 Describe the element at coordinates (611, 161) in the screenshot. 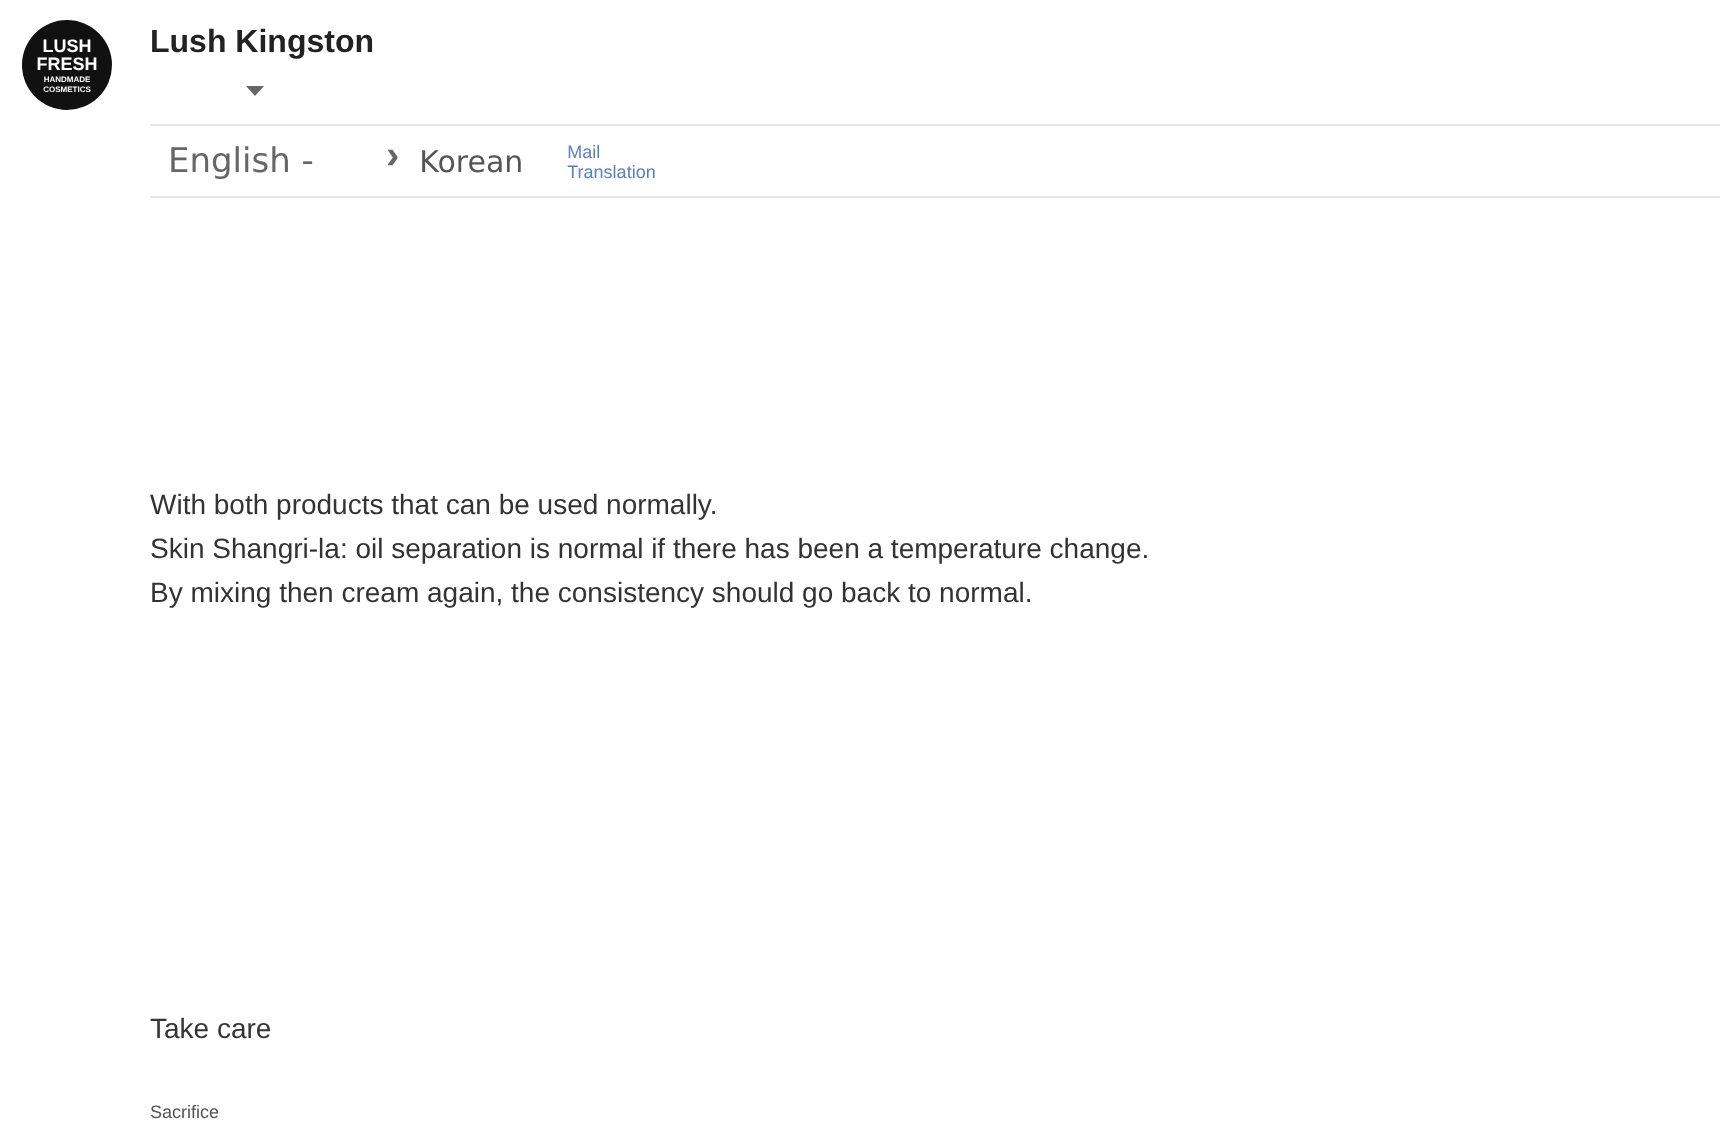

I see `mail-translation-label: Mail Translation` at that location.